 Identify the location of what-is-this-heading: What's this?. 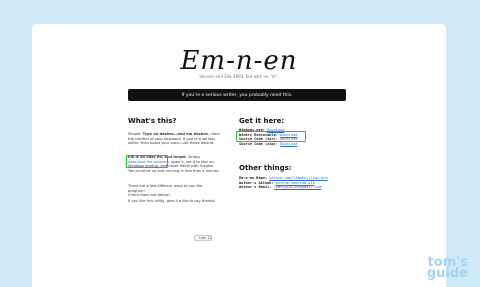
(152, 121).